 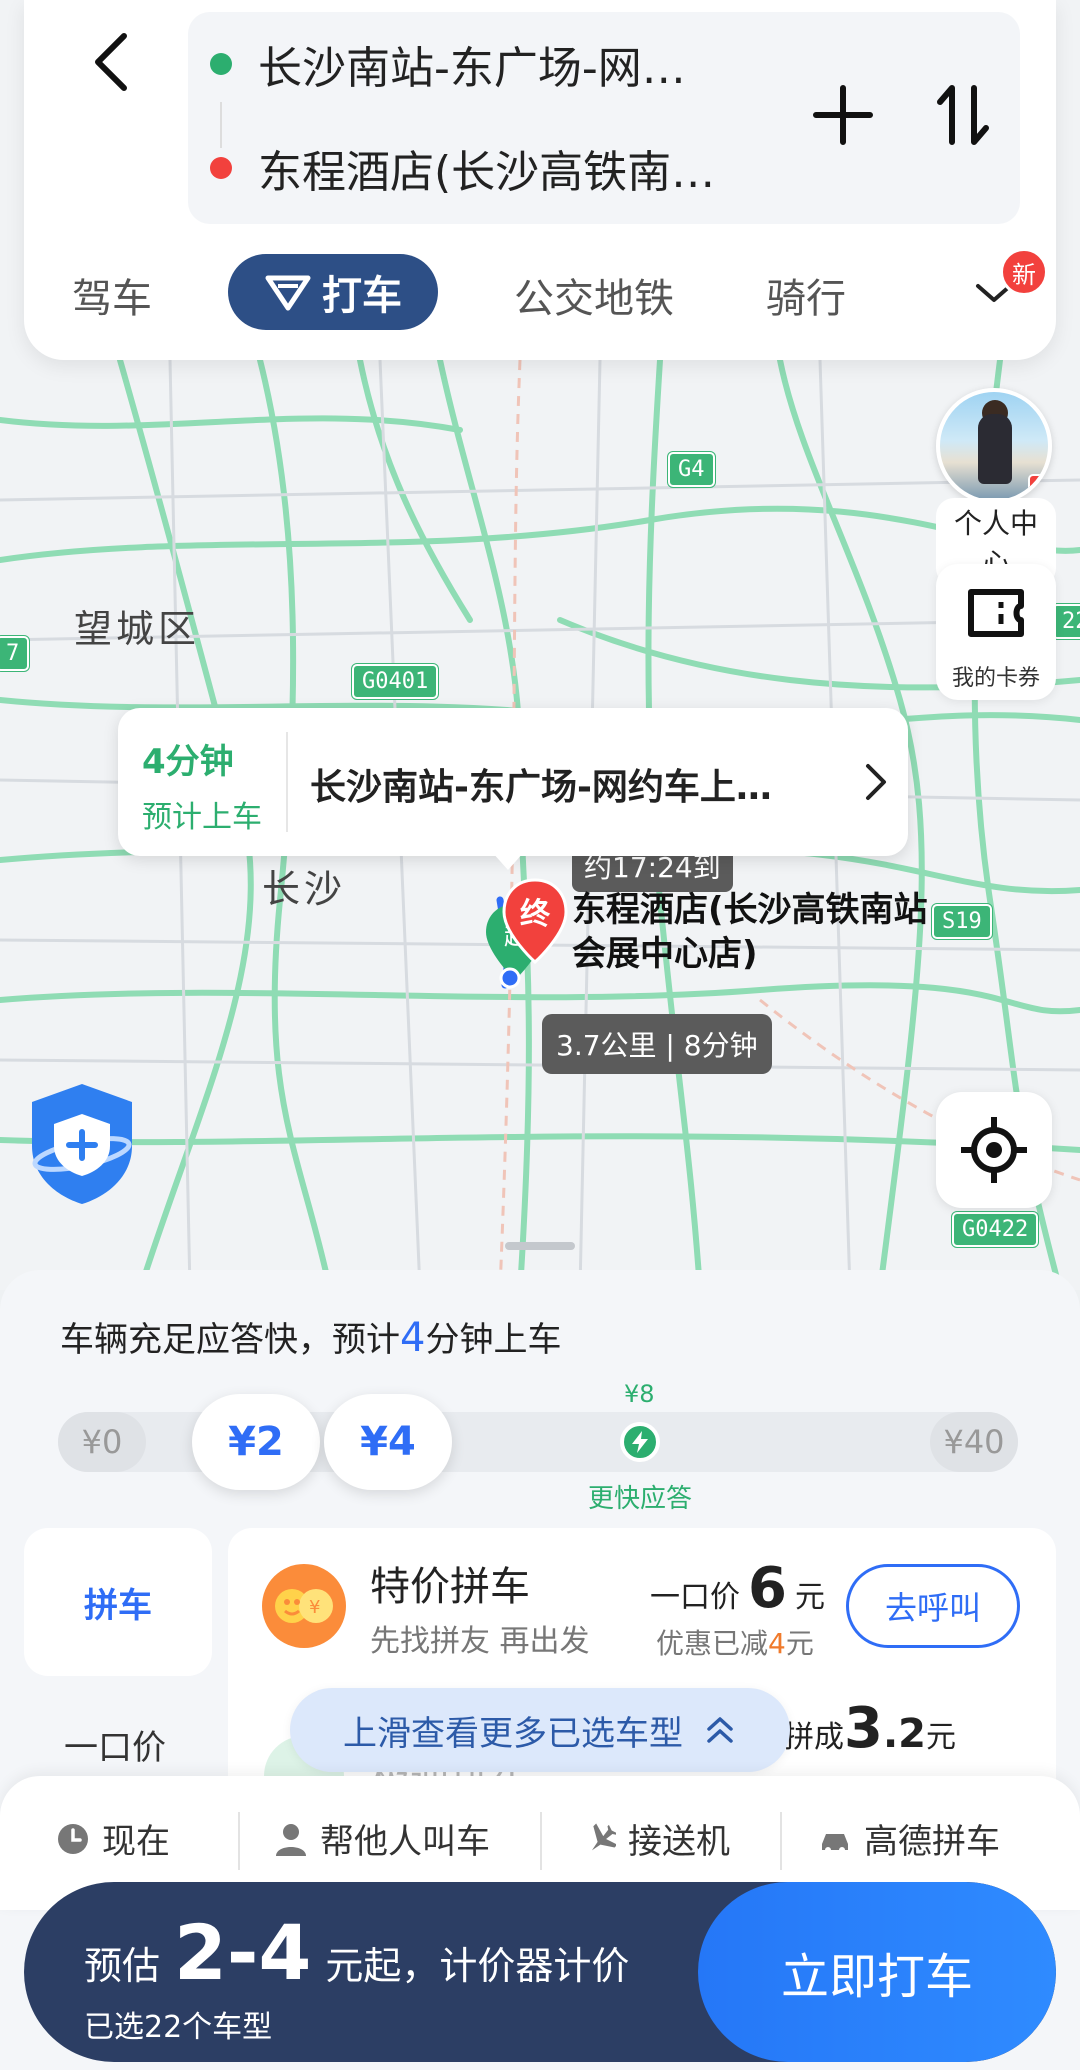 I want to click on tab-transit: 公交地铁, so click(x=594, y=295).